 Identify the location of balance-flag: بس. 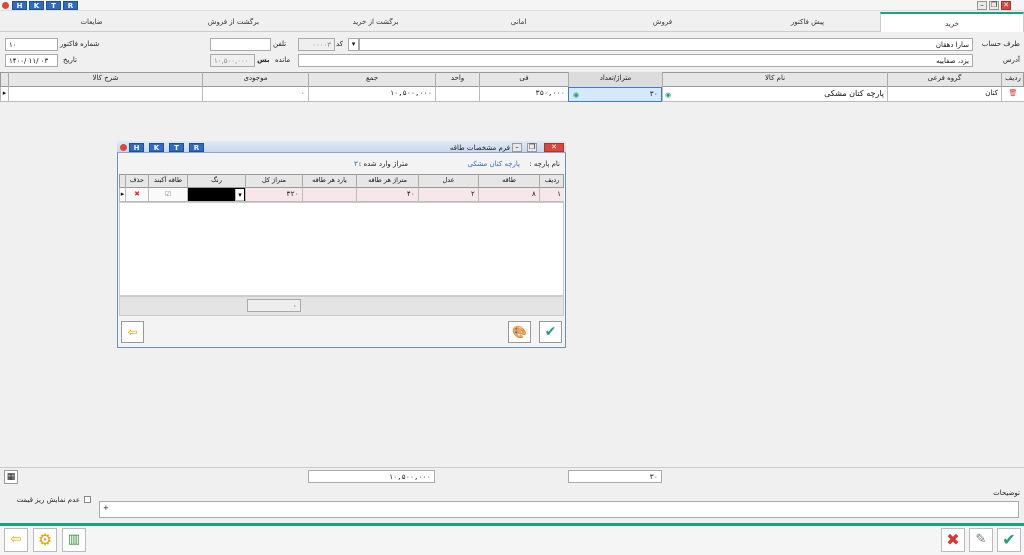
(263, 60).